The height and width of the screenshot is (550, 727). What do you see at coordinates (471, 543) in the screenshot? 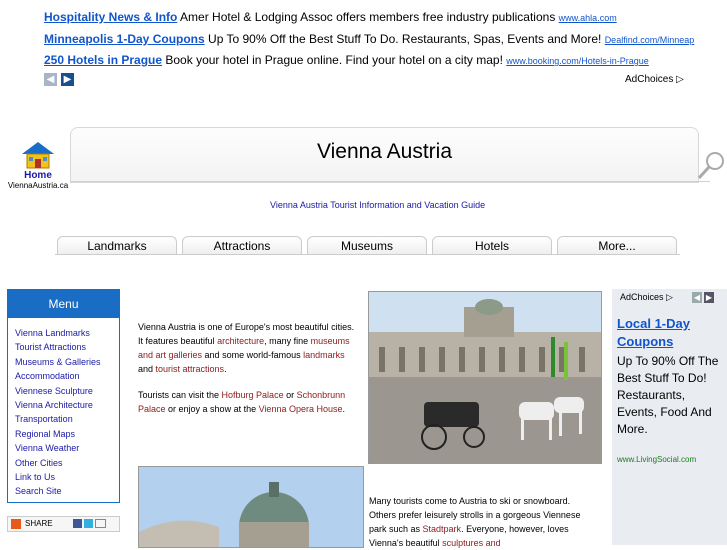
I see `link-sculptures: sculptures and` at bounding box center [471, 543].